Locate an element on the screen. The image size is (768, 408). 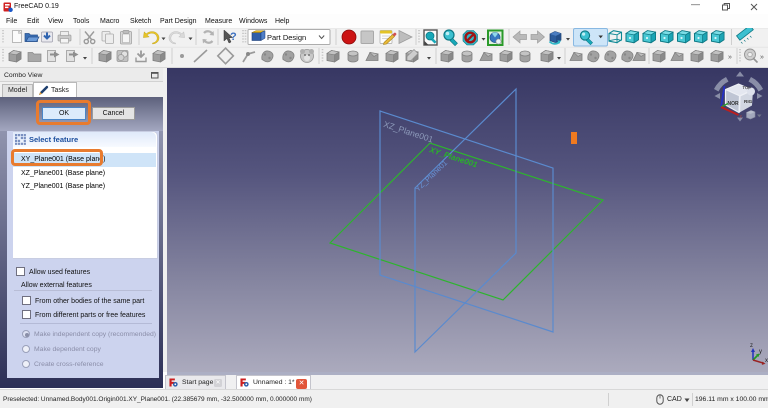
svg-text: z is located at coordinates (751, 346).